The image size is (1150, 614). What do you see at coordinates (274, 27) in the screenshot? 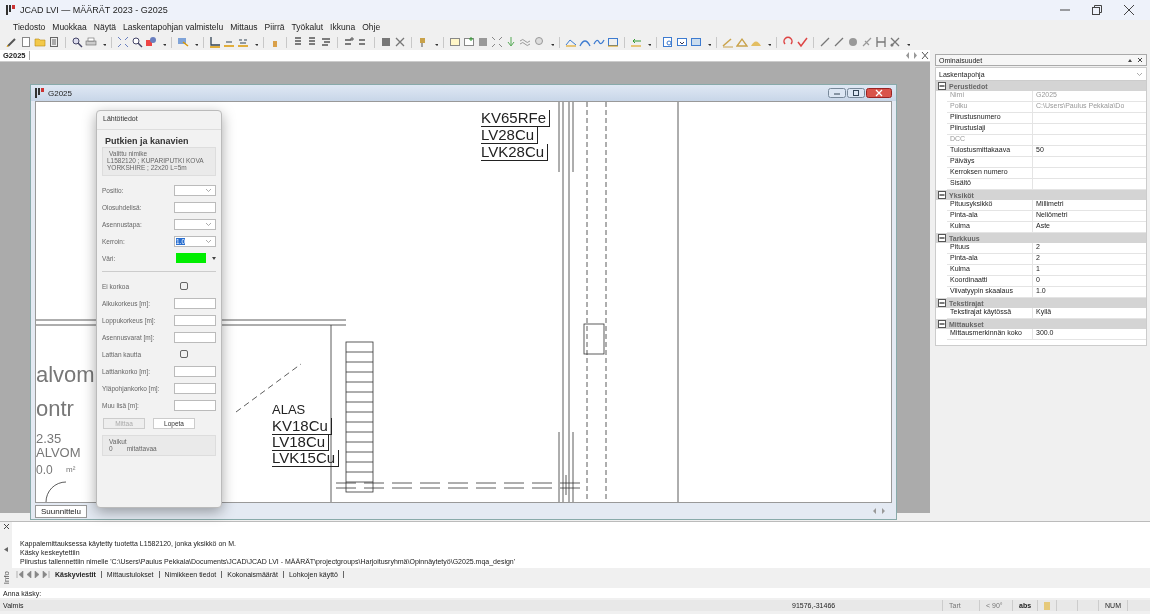
I see `menu-item: Piirrä` at bounding box center [274, 27].